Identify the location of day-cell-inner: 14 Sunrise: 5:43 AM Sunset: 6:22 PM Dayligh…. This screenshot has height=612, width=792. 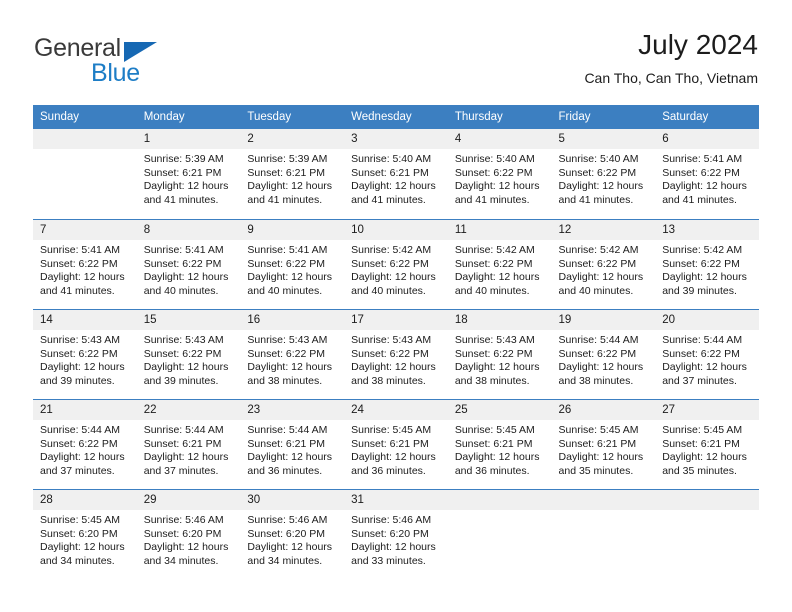
(85, 354).